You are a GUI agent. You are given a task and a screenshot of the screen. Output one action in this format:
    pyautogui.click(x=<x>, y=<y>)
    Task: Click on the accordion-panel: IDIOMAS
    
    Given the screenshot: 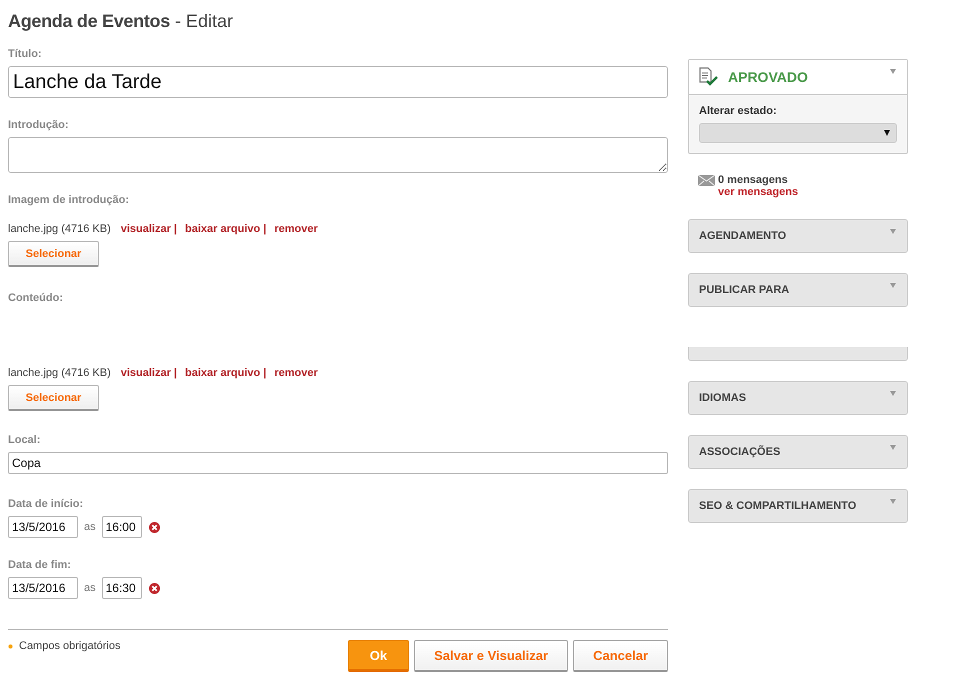 What is the action you would take?
    pyautogui.click(x=798, y=398)
    